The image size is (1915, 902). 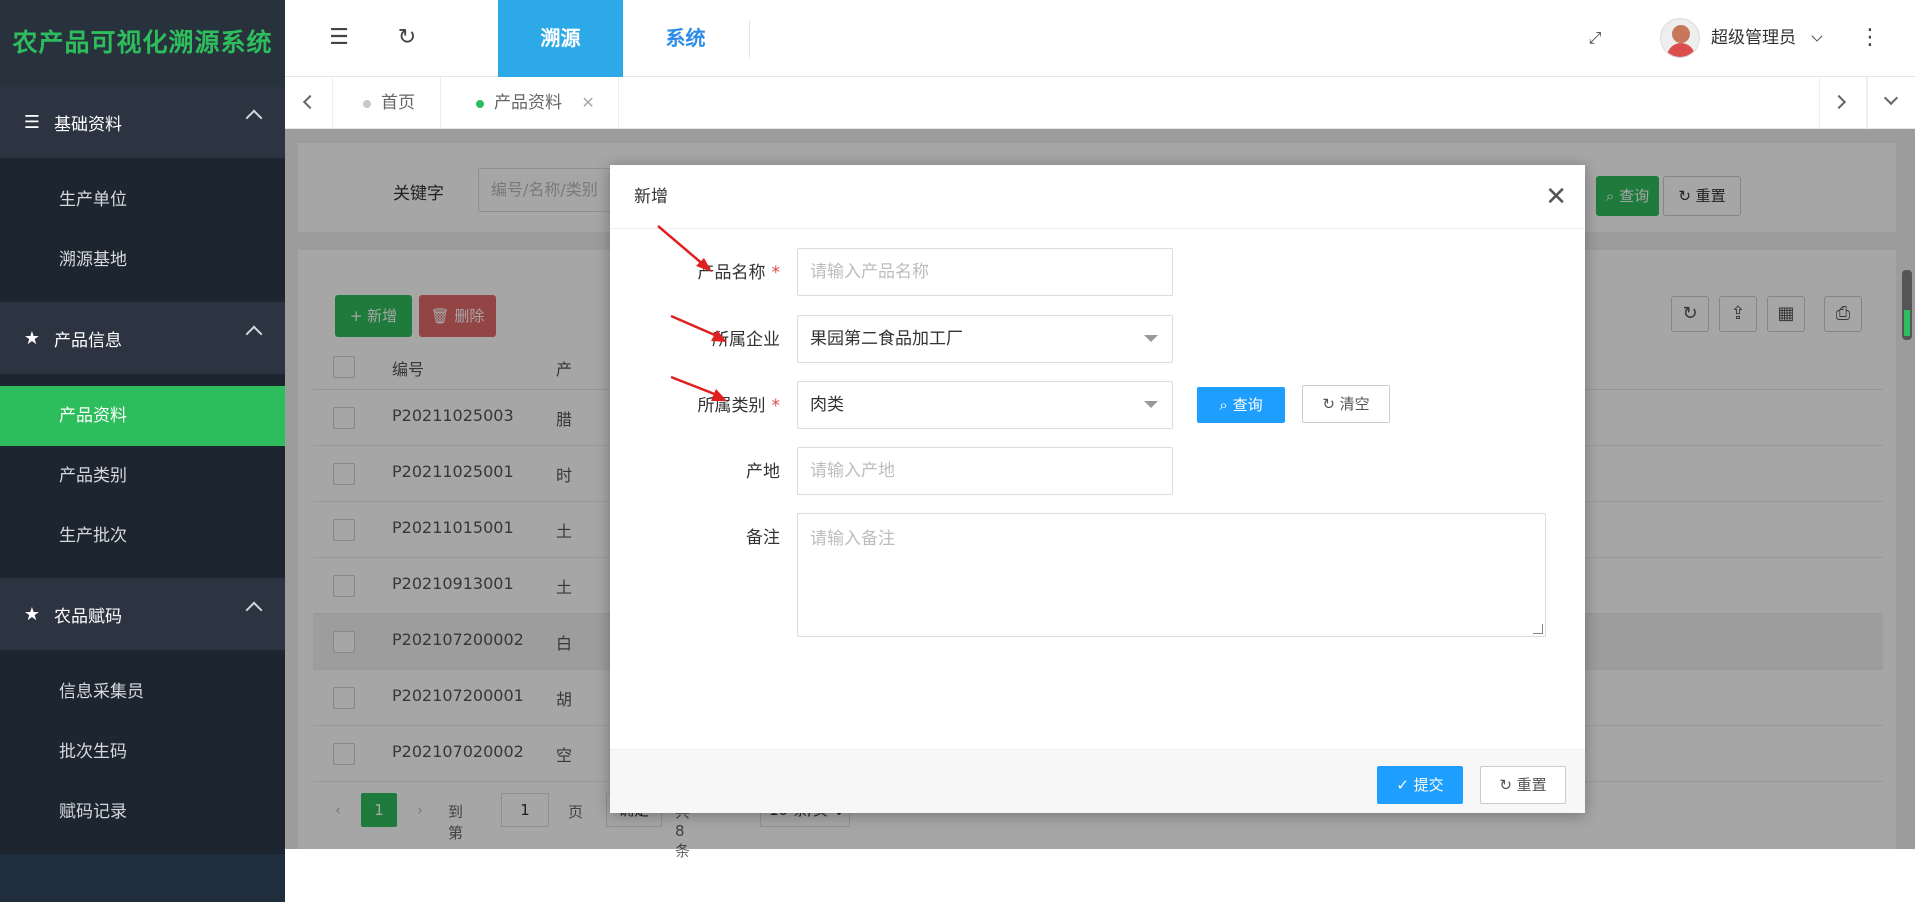 I want to click on menu-item-code-records: 赋码记录, so click(x=142, y=812).